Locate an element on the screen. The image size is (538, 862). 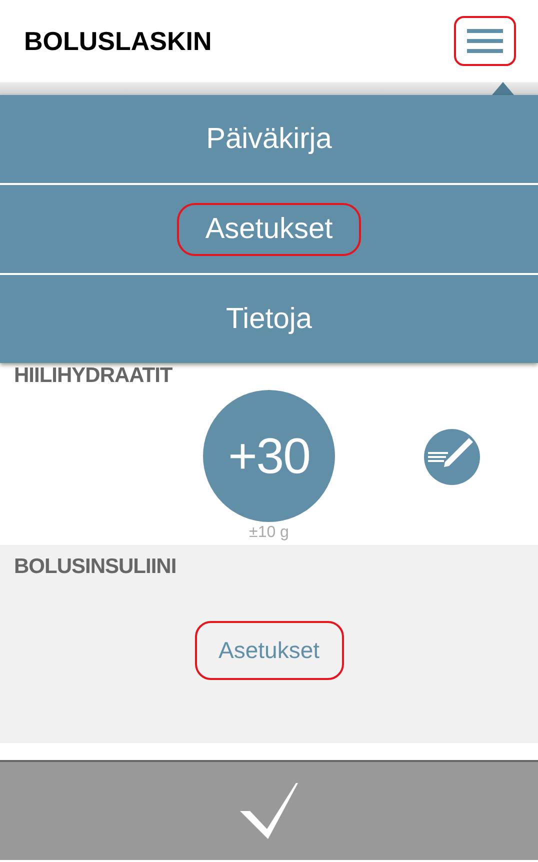
menu-item: Asetukset is located at coordinates (269, 230).